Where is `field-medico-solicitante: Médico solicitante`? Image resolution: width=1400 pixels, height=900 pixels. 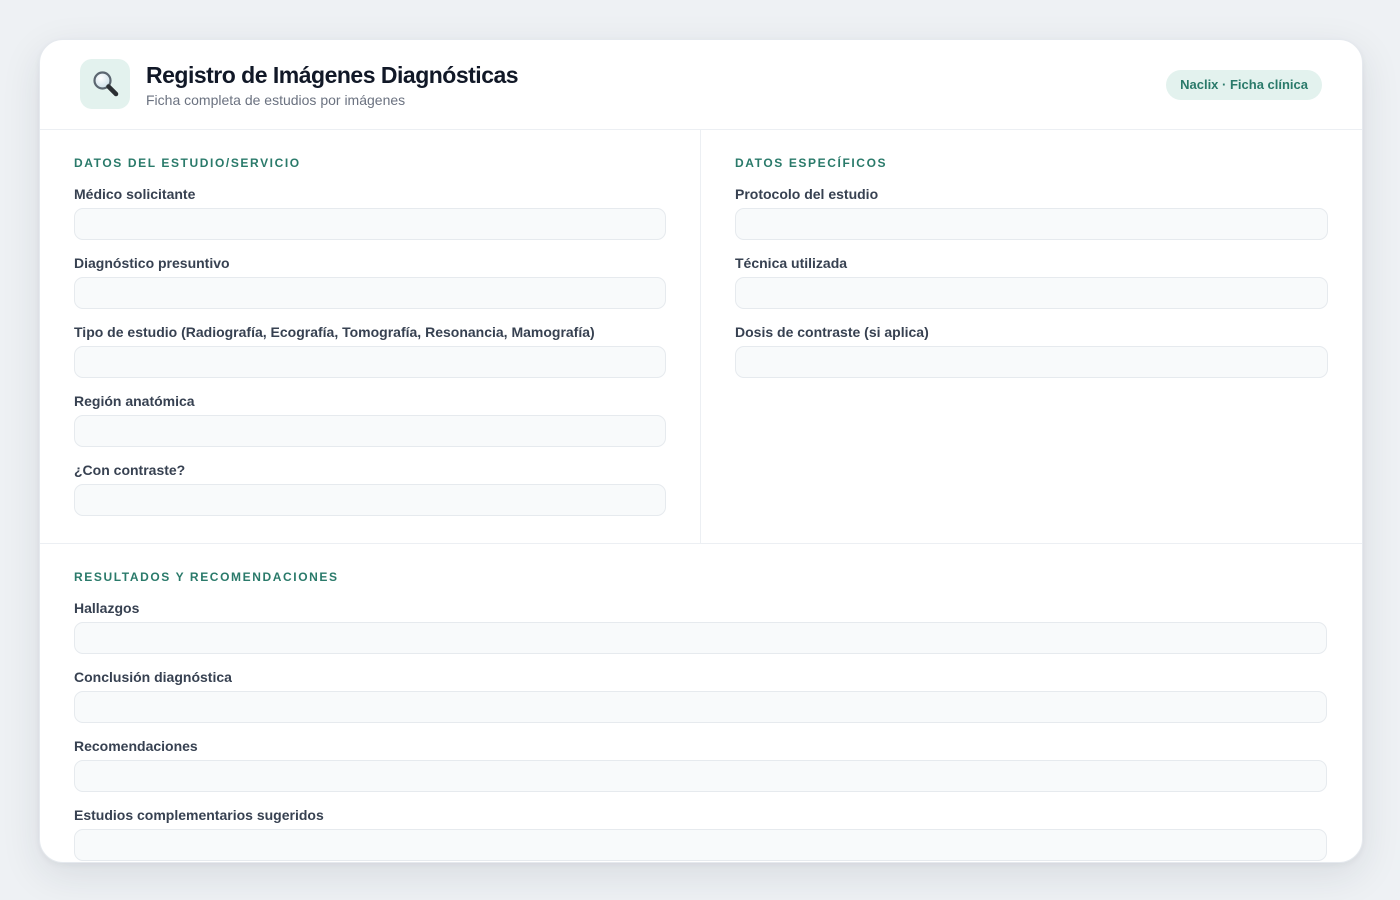
field-medico-solicitante: Médico solicitante is located at coordinates (370, 212).